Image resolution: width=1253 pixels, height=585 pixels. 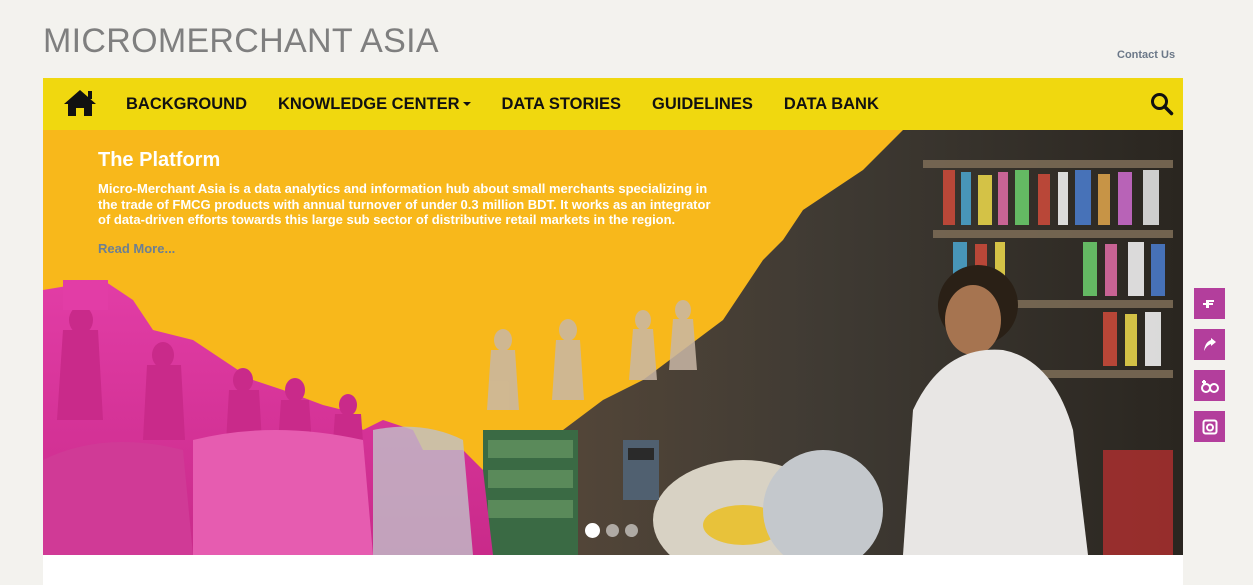 I want to click on facebook-icon, so click(x=1209, y=303).